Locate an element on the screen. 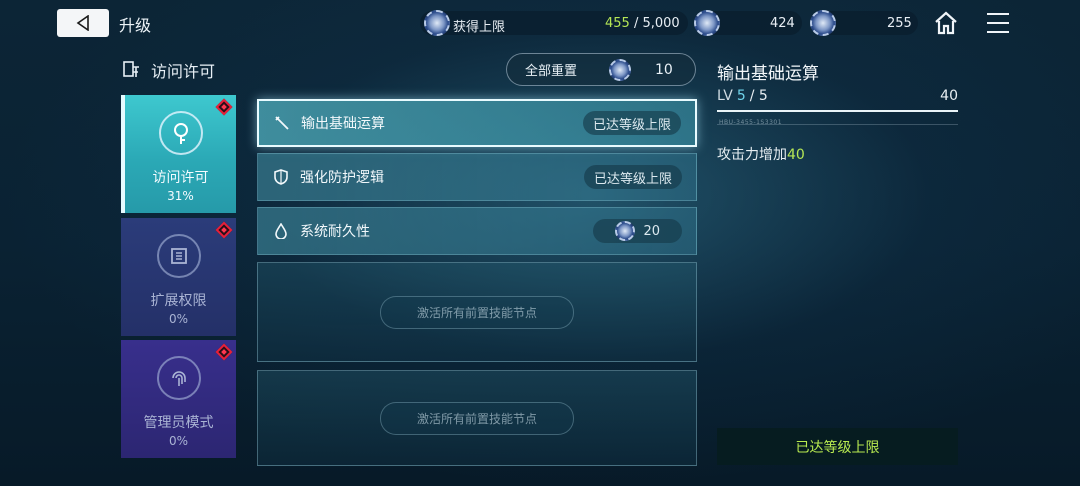 The width and height of the screenshot is (1080, 486). category-name: 扩展权限 is located at coordinates (178, 301).